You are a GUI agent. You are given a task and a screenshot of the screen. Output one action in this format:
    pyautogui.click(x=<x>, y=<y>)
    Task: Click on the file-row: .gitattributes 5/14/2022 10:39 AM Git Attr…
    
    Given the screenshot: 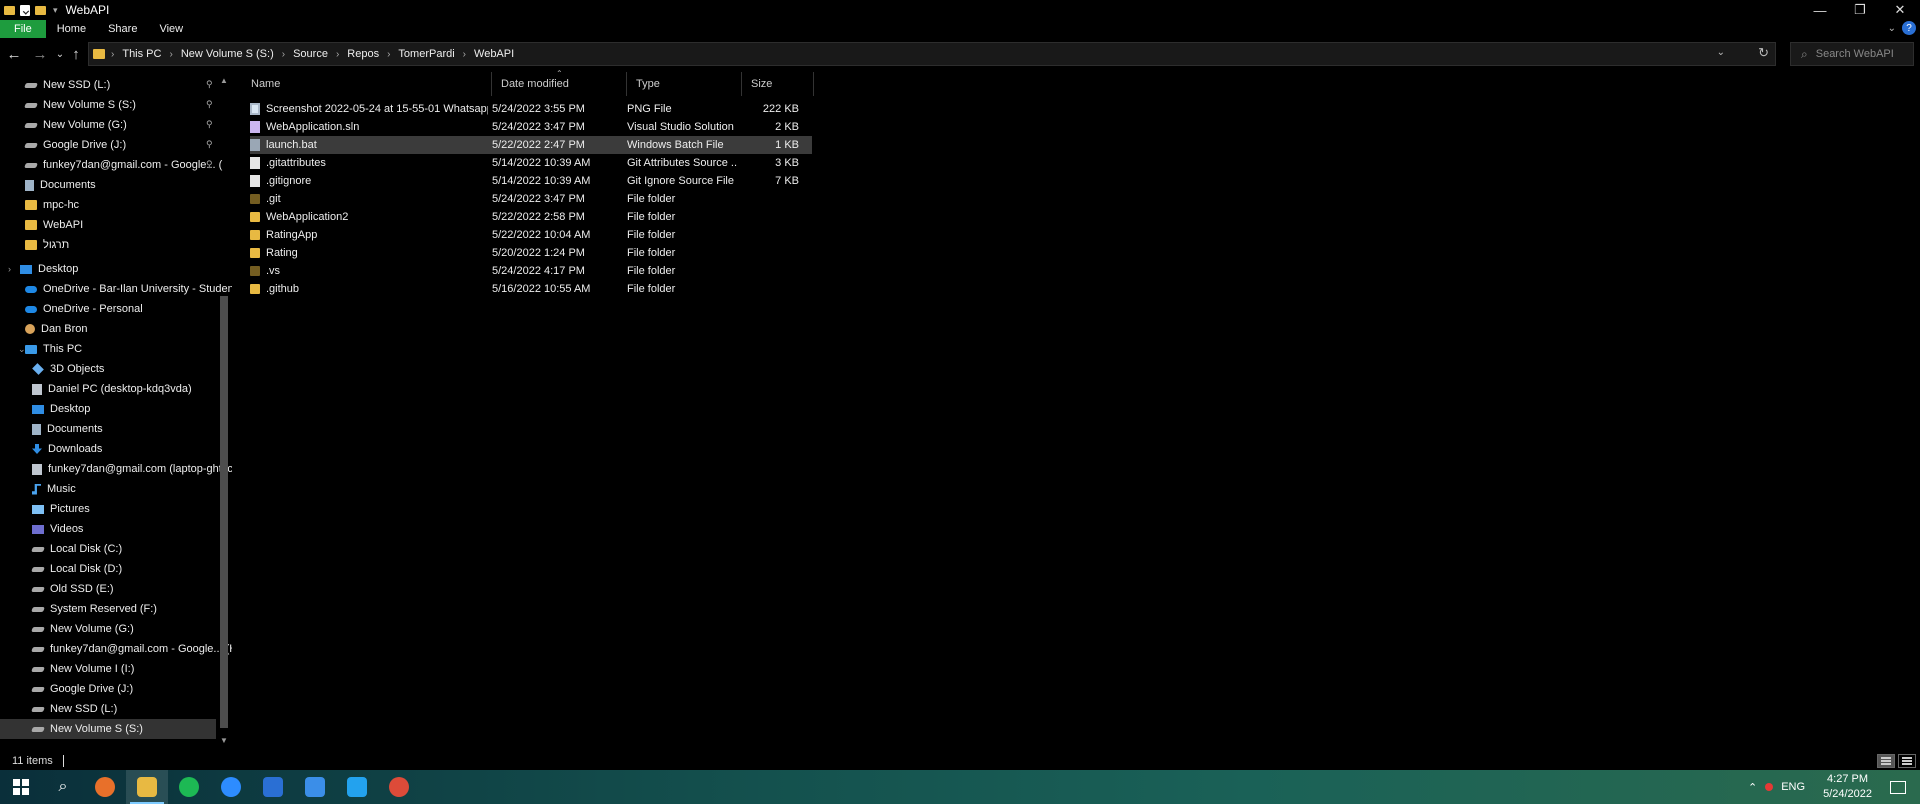 What is the action you would take?
    pyautogui.click(x=531, y=163)
    